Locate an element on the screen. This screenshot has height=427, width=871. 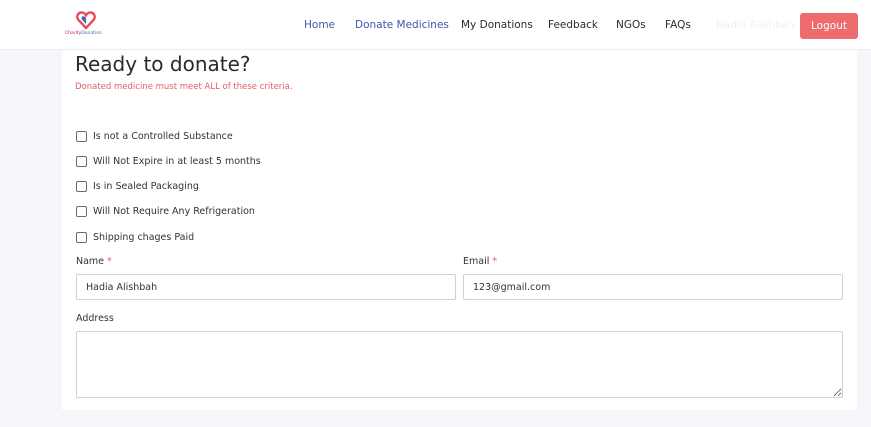
nav-my-donations: My Donations is located at coordinates (497, 25).